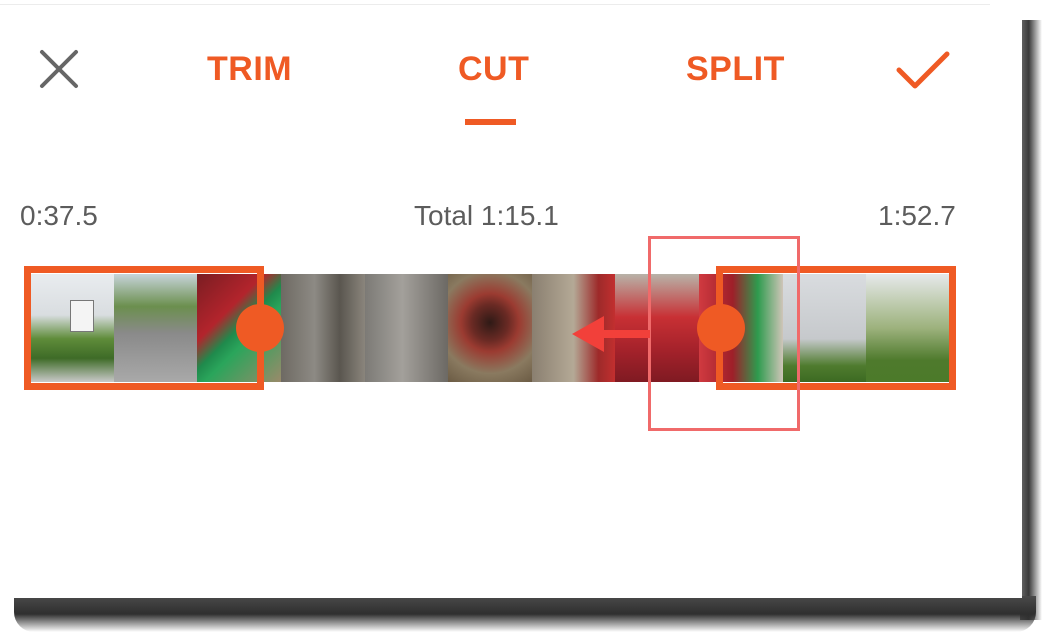  I want to click on active-tab-indicator, so click(490, 122).